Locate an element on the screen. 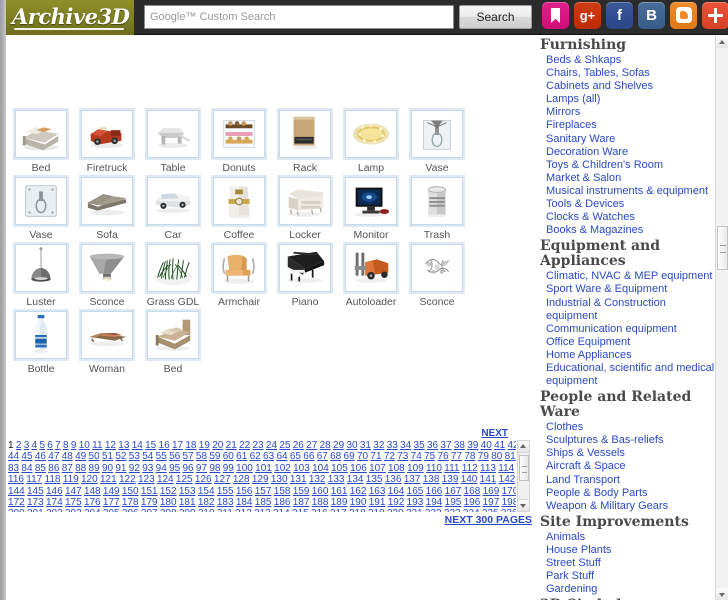 The width and height of the screenshot is (728, 600). page-number-link: 120 is located at coordinates (89, 479).